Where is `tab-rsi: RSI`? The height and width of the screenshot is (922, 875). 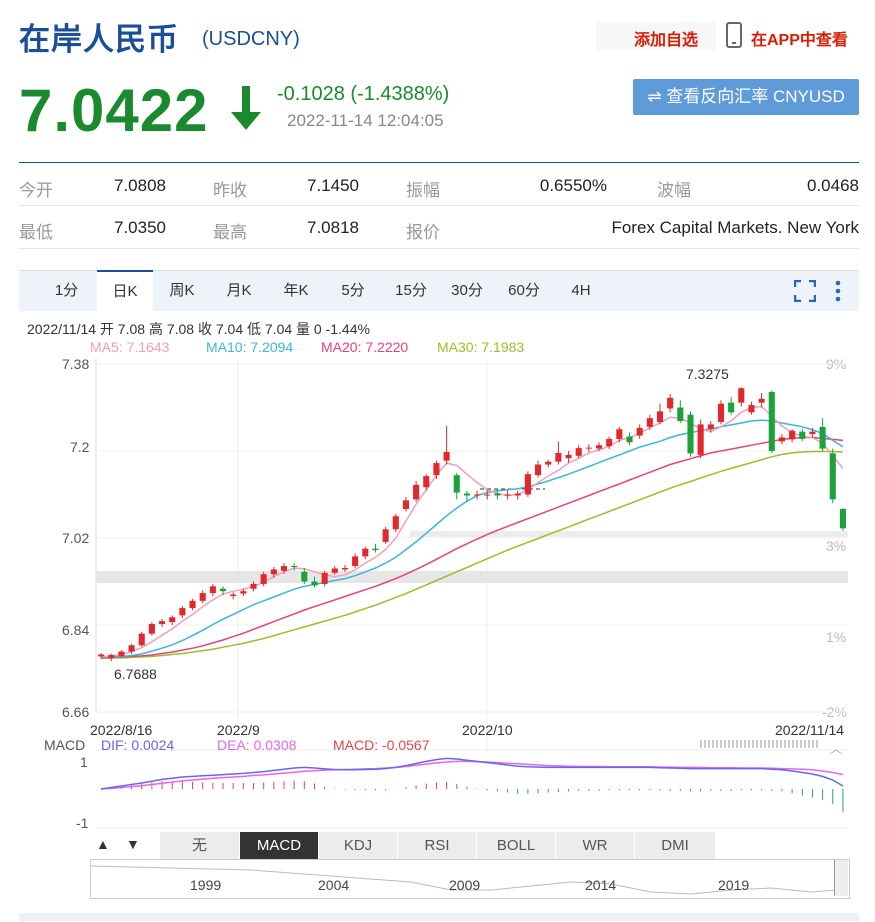 tab-rsi: RSI is located at coordinates (437, 845).